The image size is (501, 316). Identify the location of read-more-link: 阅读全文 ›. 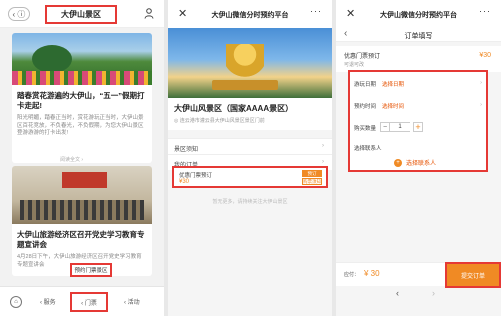
(71, 159).